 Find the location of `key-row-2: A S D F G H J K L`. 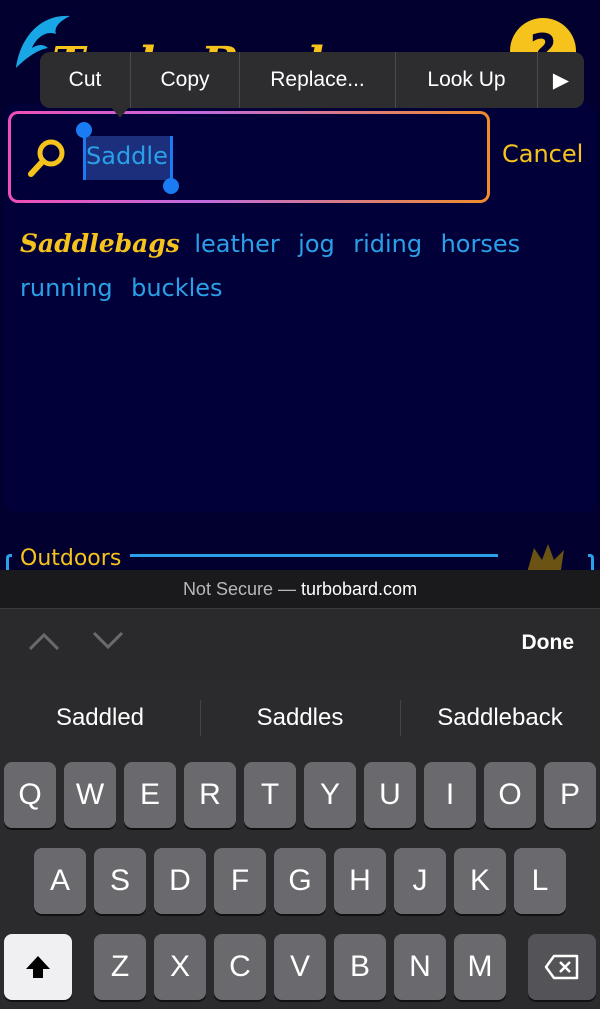

key-row-2: A S D F G H J K L is located at coordinates (300, 881).